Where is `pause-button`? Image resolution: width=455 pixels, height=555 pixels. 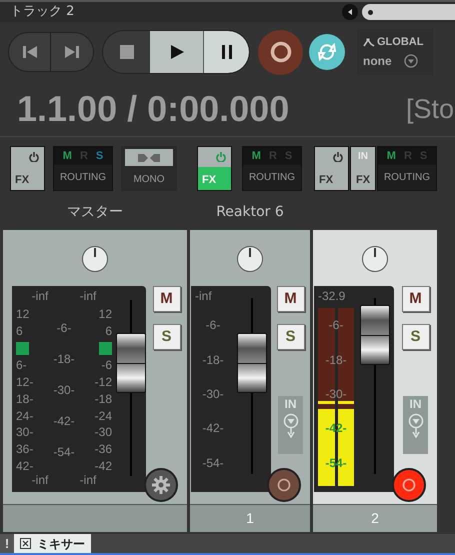 pause-button is located at coordinates (226, 52).